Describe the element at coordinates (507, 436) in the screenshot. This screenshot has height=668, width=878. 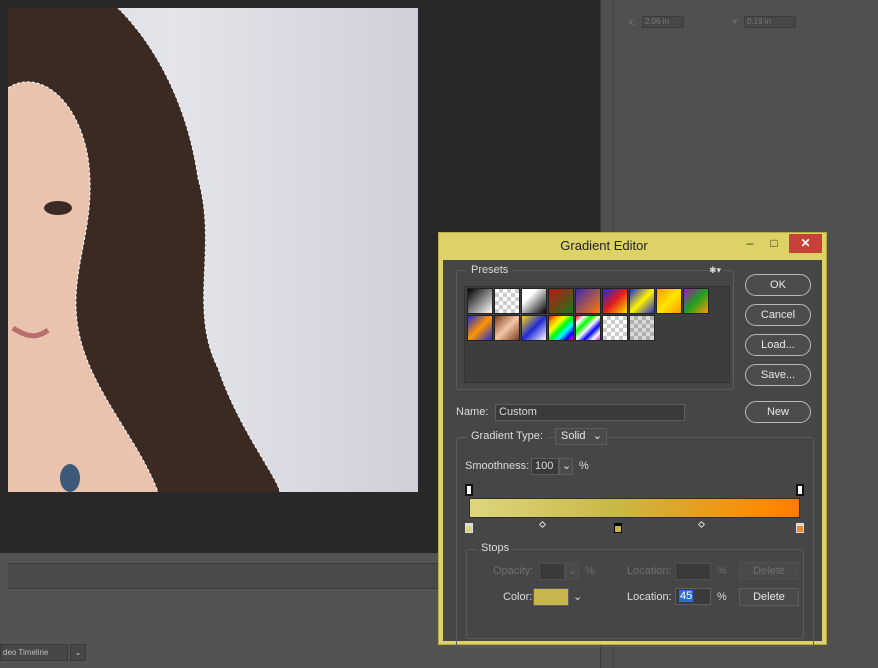
I see `gradient-type-label: Gradient Type:` at that location.